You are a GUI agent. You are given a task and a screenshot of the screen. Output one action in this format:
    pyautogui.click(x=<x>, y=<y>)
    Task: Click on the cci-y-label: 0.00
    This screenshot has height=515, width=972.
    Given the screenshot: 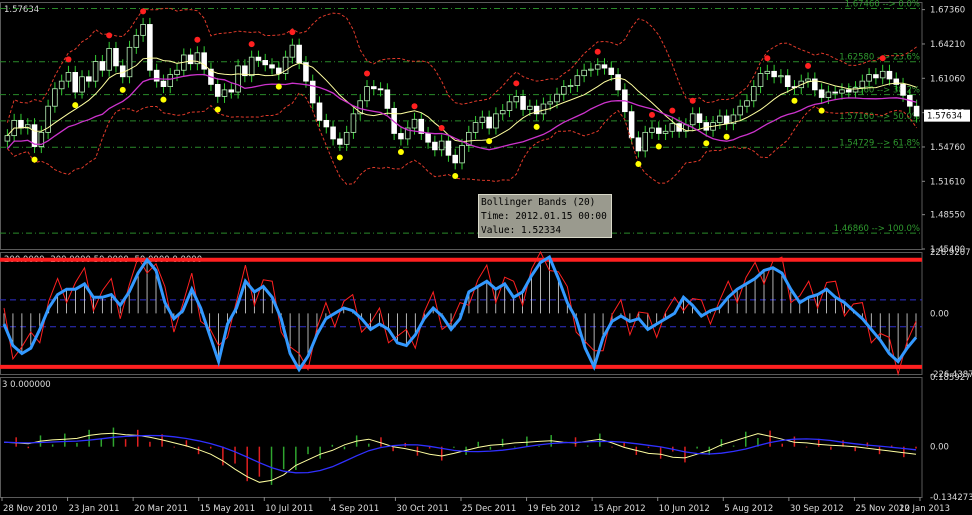 What is the action you would take?
    pyautogui.click(x=939, y=314)
    